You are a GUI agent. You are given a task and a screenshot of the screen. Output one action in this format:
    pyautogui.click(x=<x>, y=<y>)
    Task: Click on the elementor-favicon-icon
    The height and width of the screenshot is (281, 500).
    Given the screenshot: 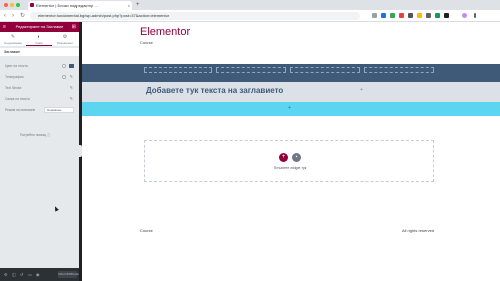 What is the action you would take?
    pyautogui.click(x=32, y=5)
    